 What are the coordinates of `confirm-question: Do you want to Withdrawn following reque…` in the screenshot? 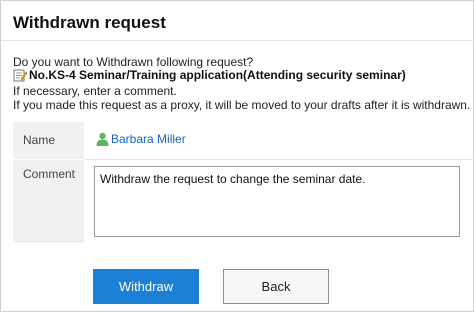 It's located at (133, 62).